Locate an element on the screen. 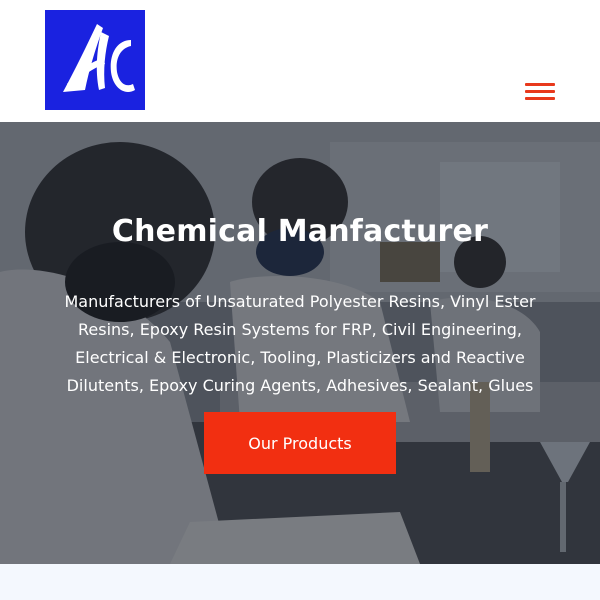  company-logo is located at coordinates (95, 60).